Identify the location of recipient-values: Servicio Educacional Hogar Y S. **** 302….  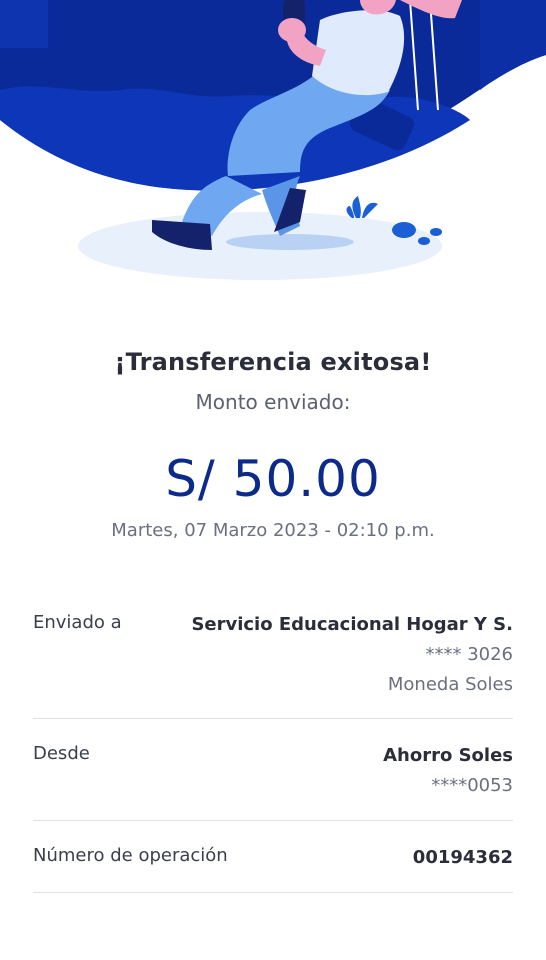
(352, 646).